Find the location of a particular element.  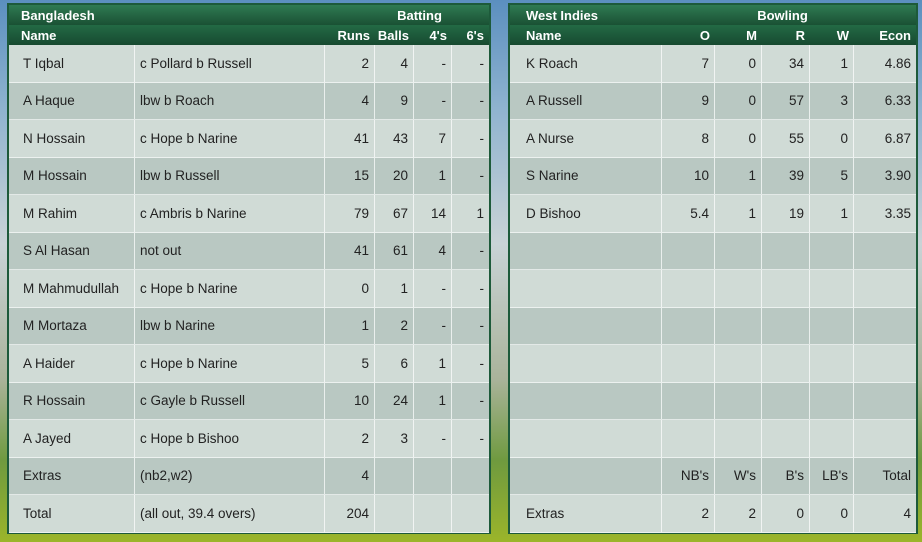

bowling-row: A Nurse 8 0 55 0 6.87 is located at coordinates (713, 139).